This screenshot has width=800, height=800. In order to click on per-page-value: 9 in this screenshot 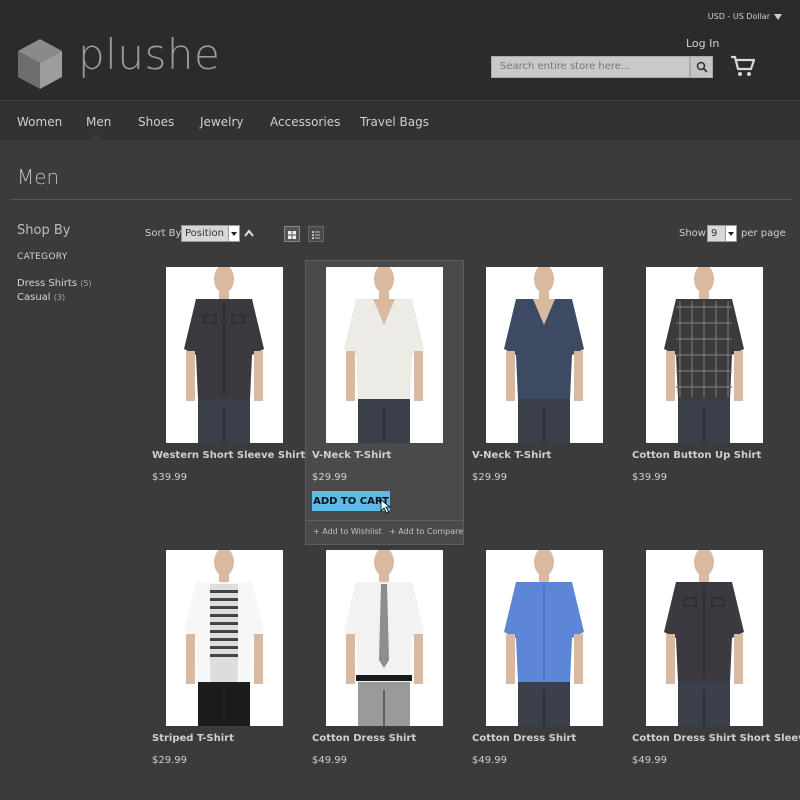, I will do `click(714, 233)`.